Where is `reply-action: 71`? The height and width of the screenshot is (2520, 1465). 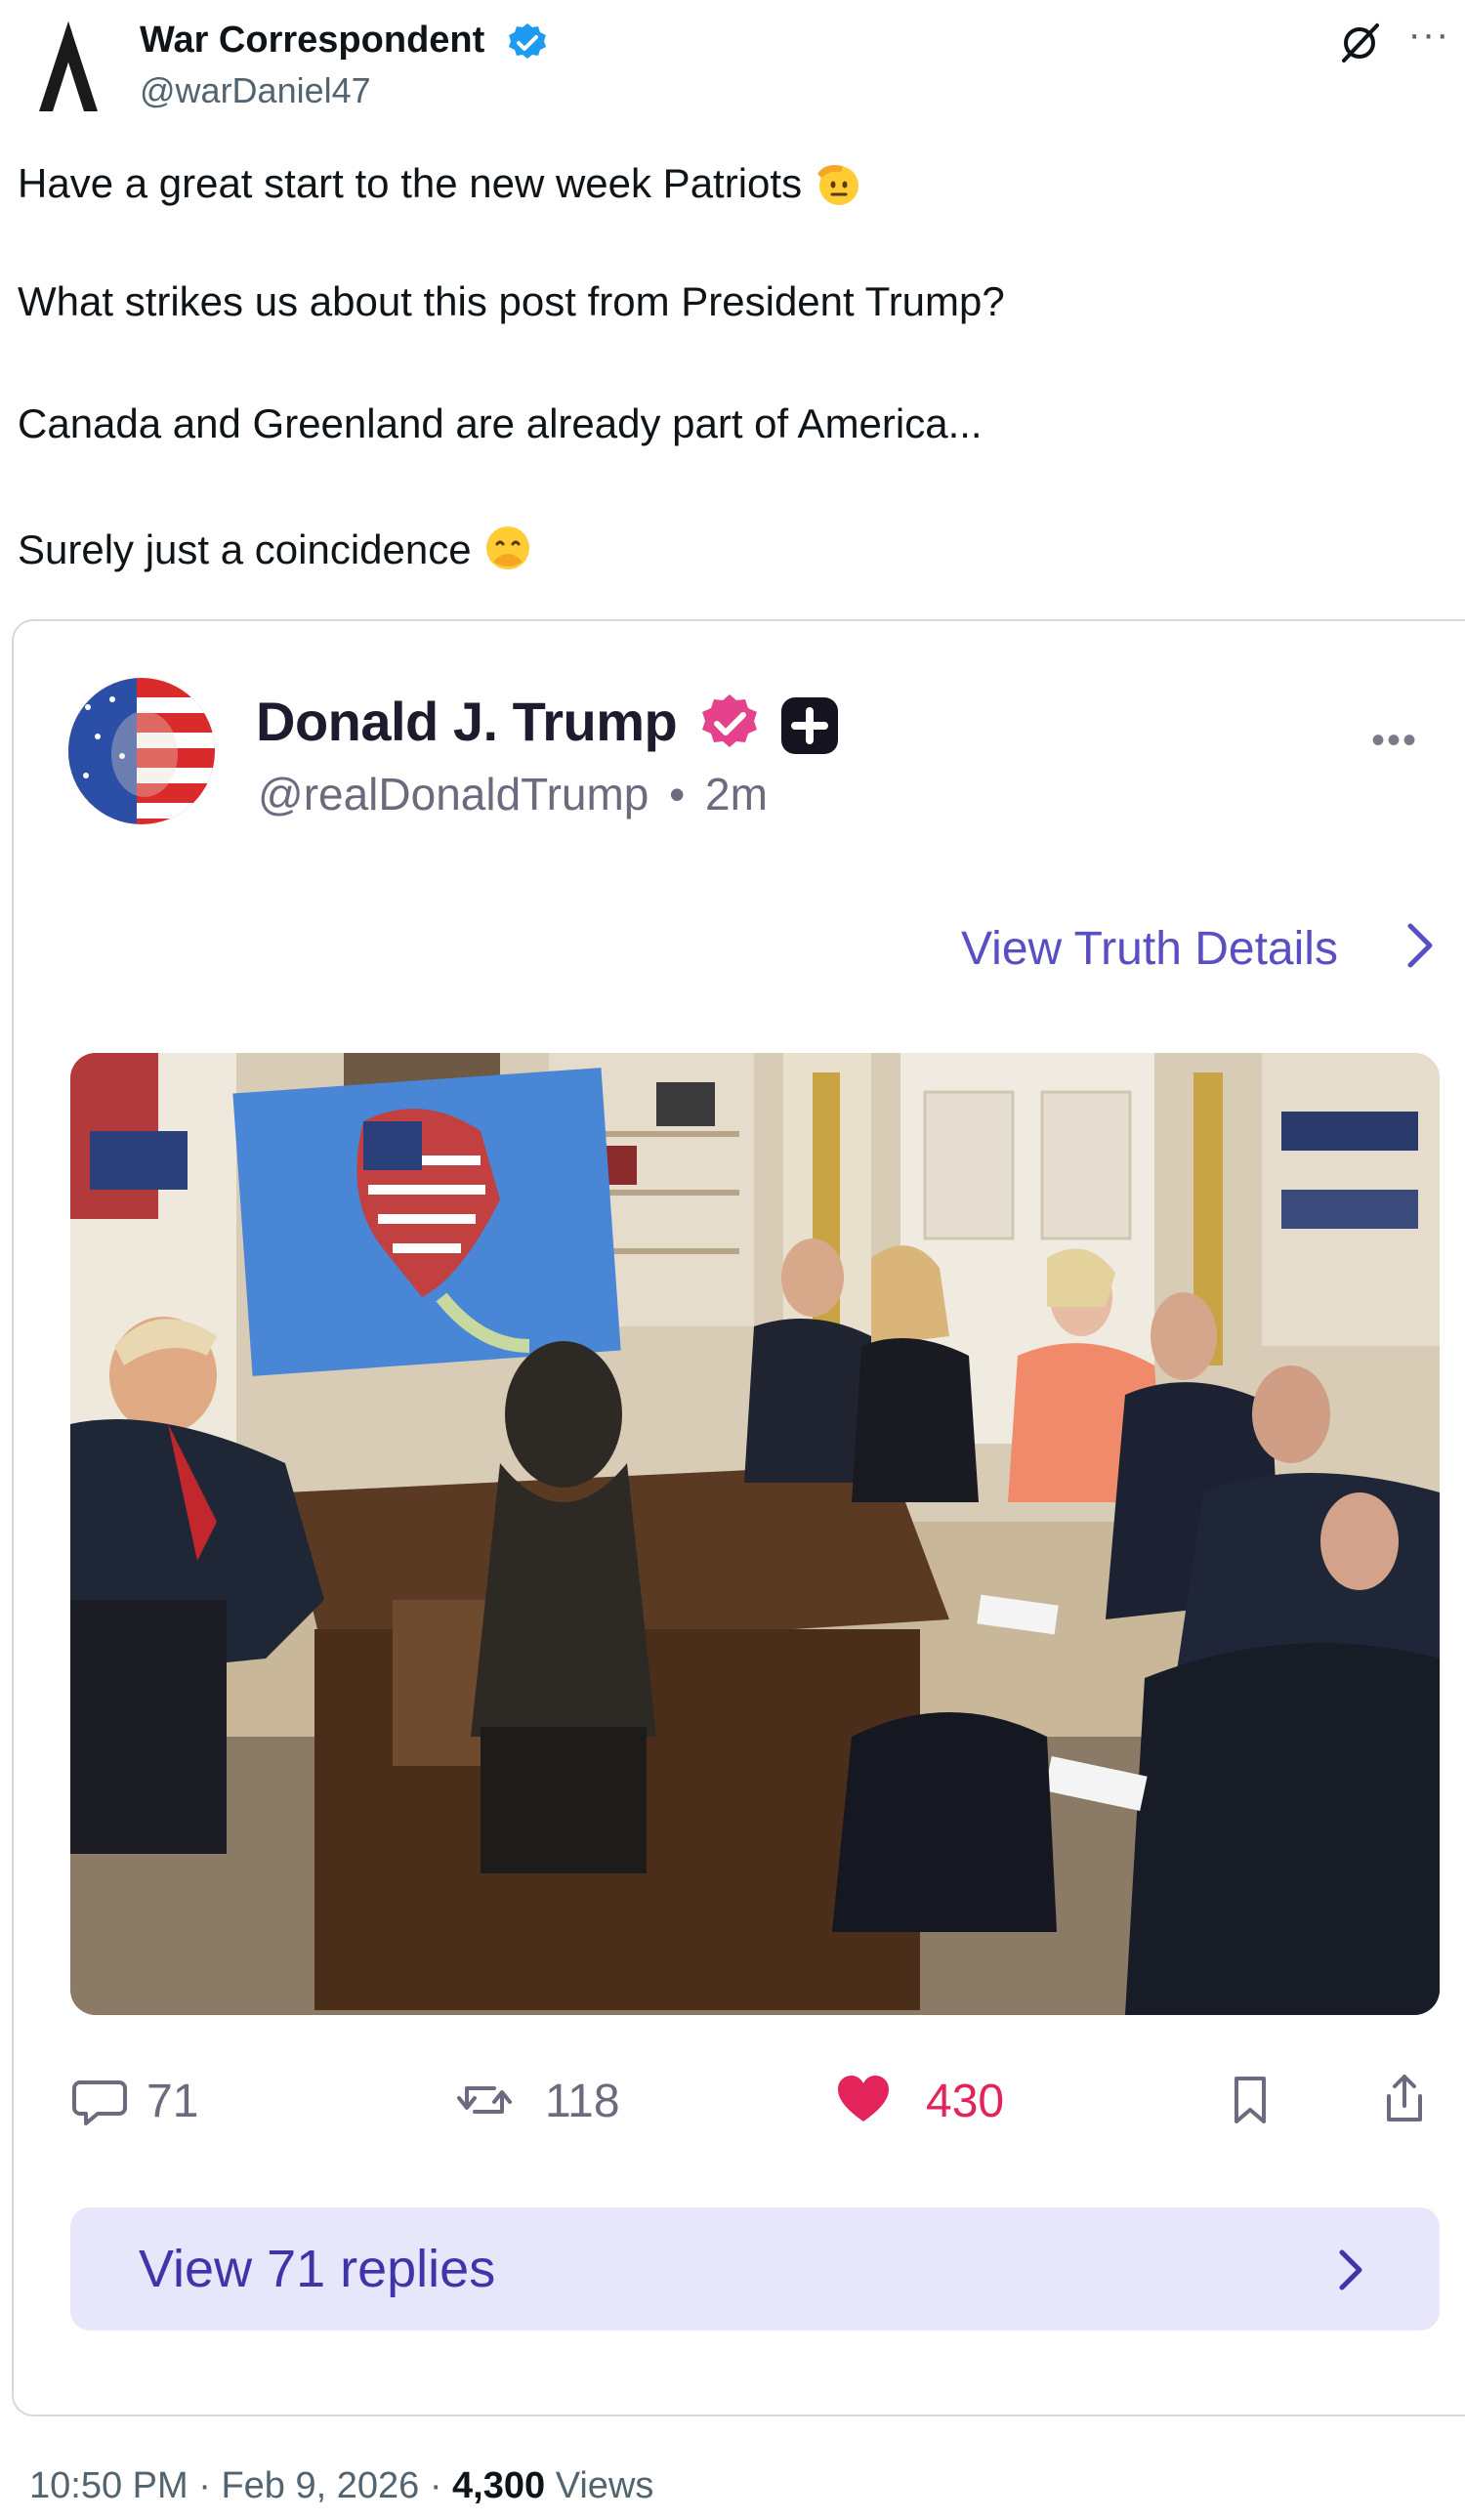
reply-action: 71 is located at coordinates (138, 2099).